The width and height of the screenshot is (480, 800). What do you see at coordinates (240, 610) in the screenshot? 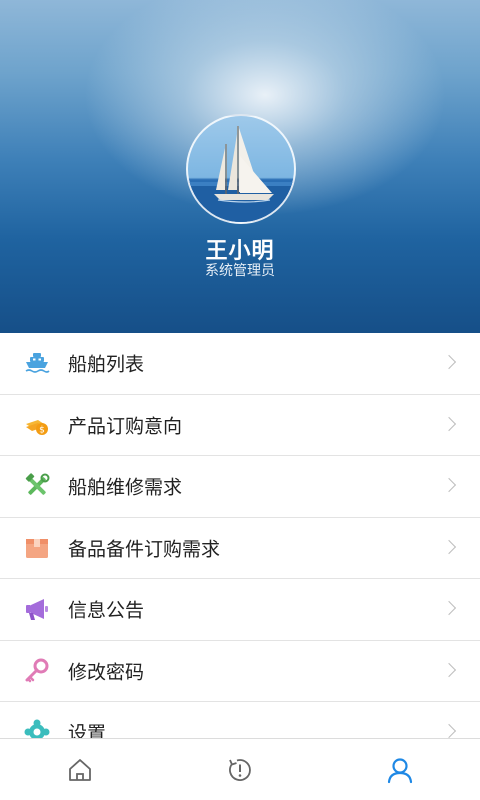
I see `menu-item-announcements: 信息公告` at bounding box center [240, 610].